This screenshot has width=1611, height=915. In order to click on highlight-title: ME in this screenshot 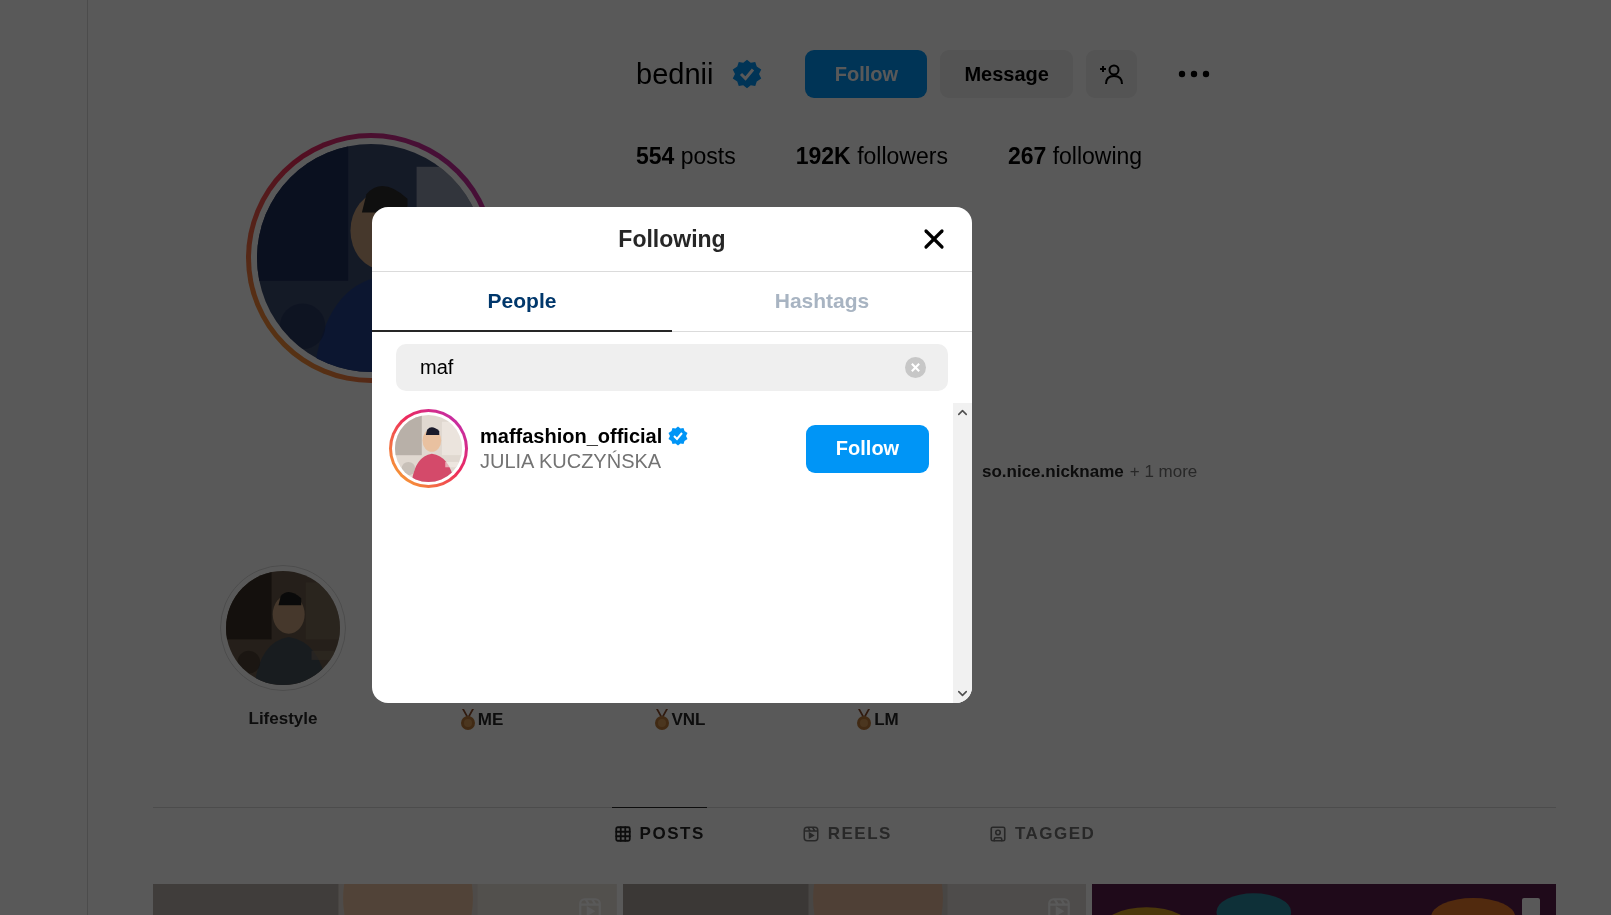, I will do `click(490, 720)`.